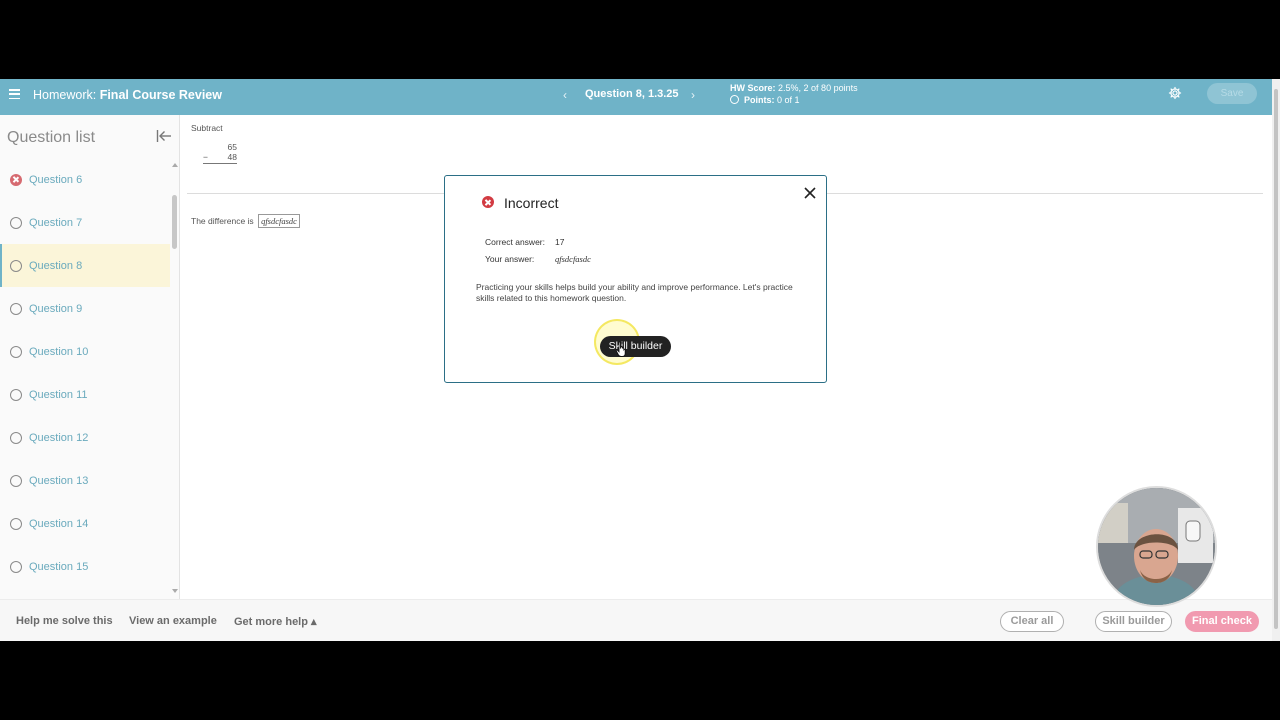 The image size is (1280, 720). I want to click on clear-all-button: Clear all, so click(1032, 621).